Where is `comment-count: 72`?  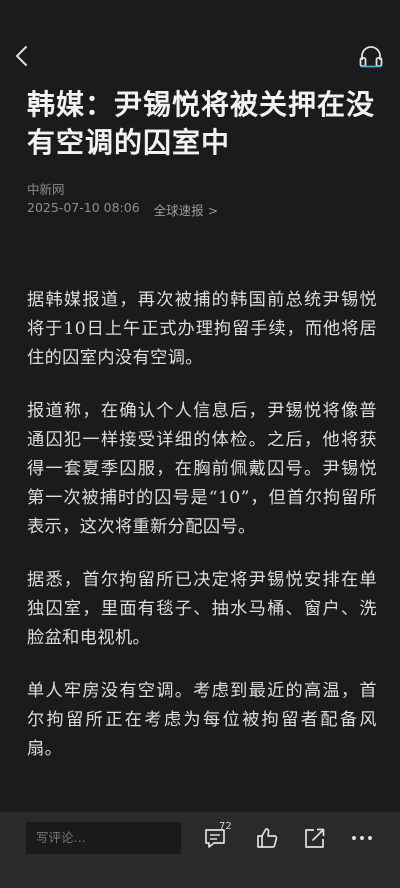 comment-count: 72 is located at coordinates (225, 826).